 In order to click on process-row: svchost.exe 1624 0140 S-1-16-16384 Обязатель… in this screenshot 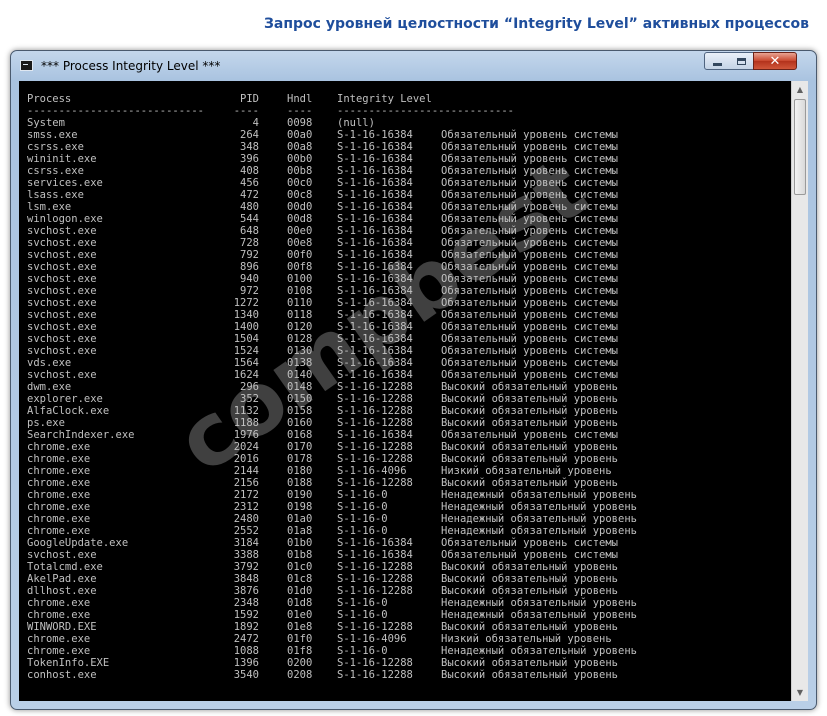, I will do `click(332, 375)`.